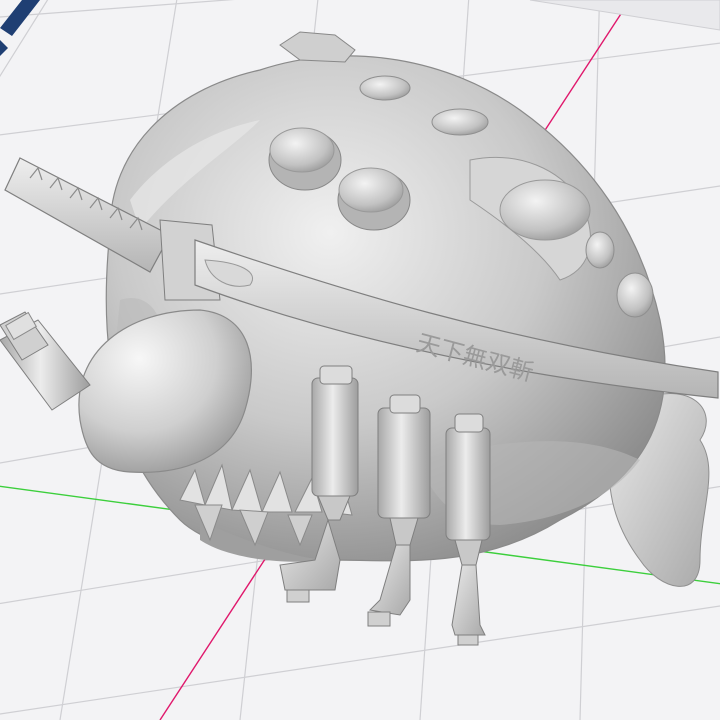 This screenshot has width=720, height=720. I want to click on left-canister, so click(45, 361).